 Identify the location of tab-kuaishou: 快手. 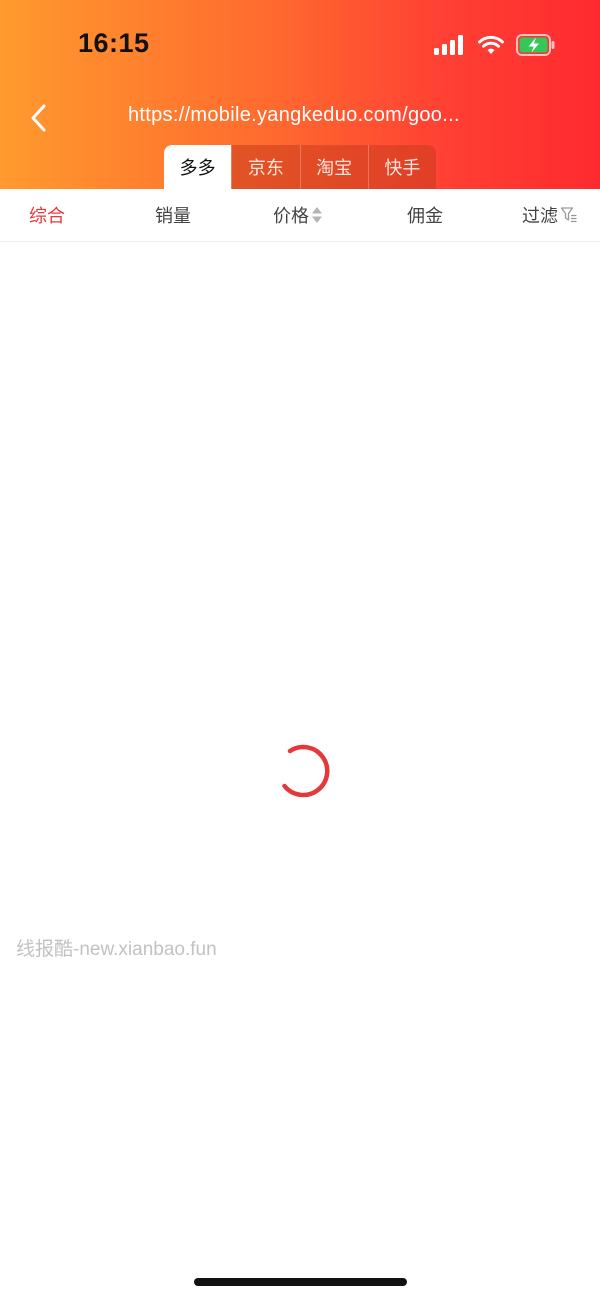
(401, 167).